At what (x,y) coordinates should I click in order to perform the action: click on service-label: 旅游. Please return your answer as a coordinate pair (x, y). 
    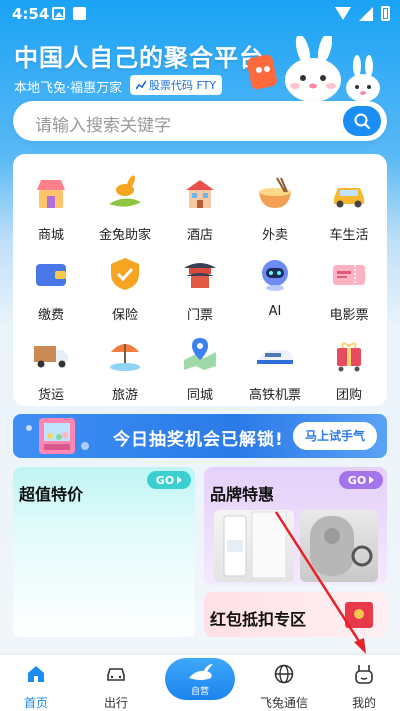
    Looking at the image, I should click on (124, 395).